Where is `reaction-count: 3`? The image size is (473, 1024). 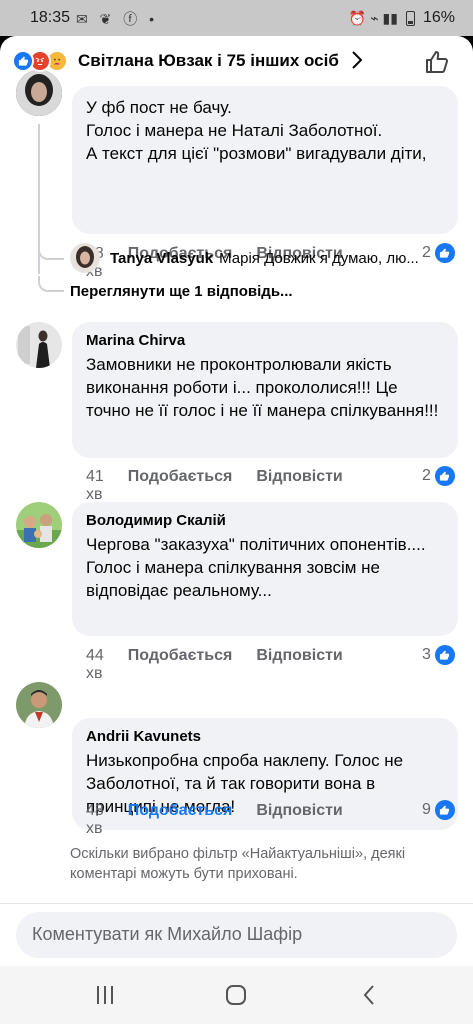
reaction-count: 3 is located at coordinates (438, 655).